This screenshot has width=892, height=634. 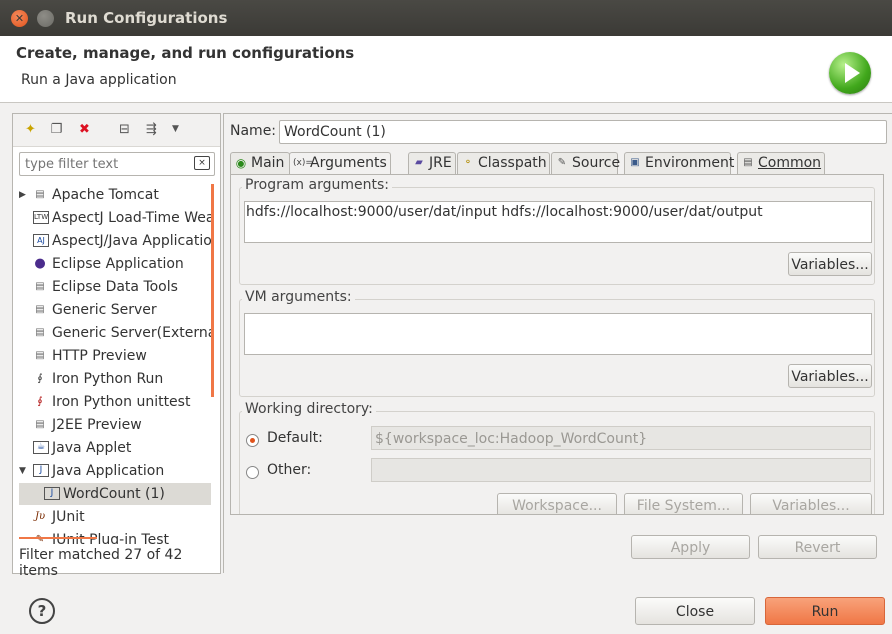 I want to click on tree-item-j2ee-preview: ▤ J2EE Preview, so click(x=112, y=425).